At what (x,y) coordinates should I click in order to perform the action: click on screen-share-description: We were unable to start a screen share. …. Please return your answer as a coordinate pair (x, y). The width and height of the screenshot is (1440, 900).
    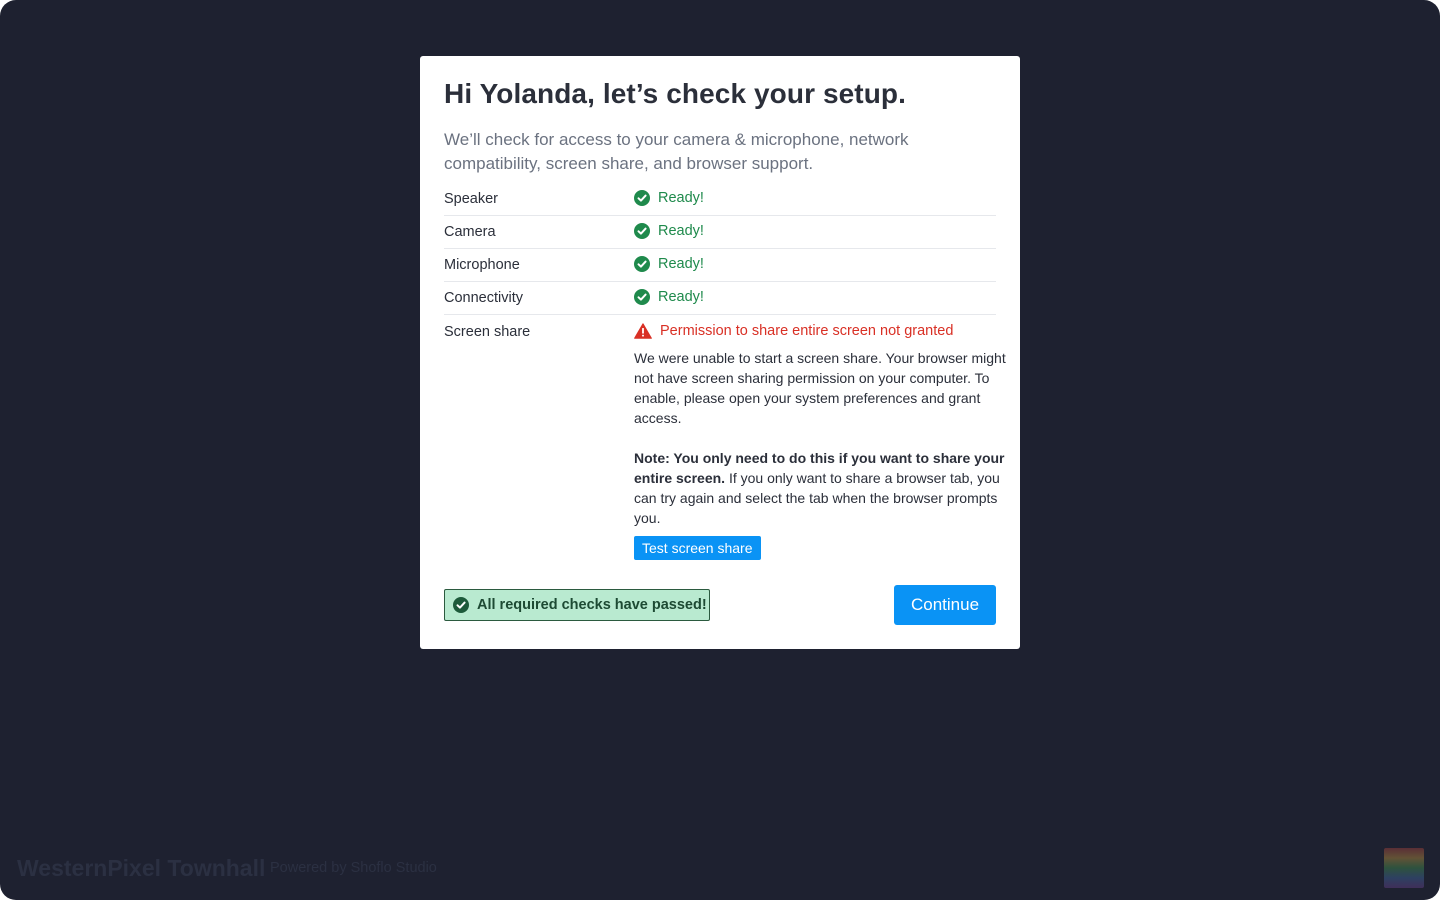
    Looking at the image, I should click on (820, 388).